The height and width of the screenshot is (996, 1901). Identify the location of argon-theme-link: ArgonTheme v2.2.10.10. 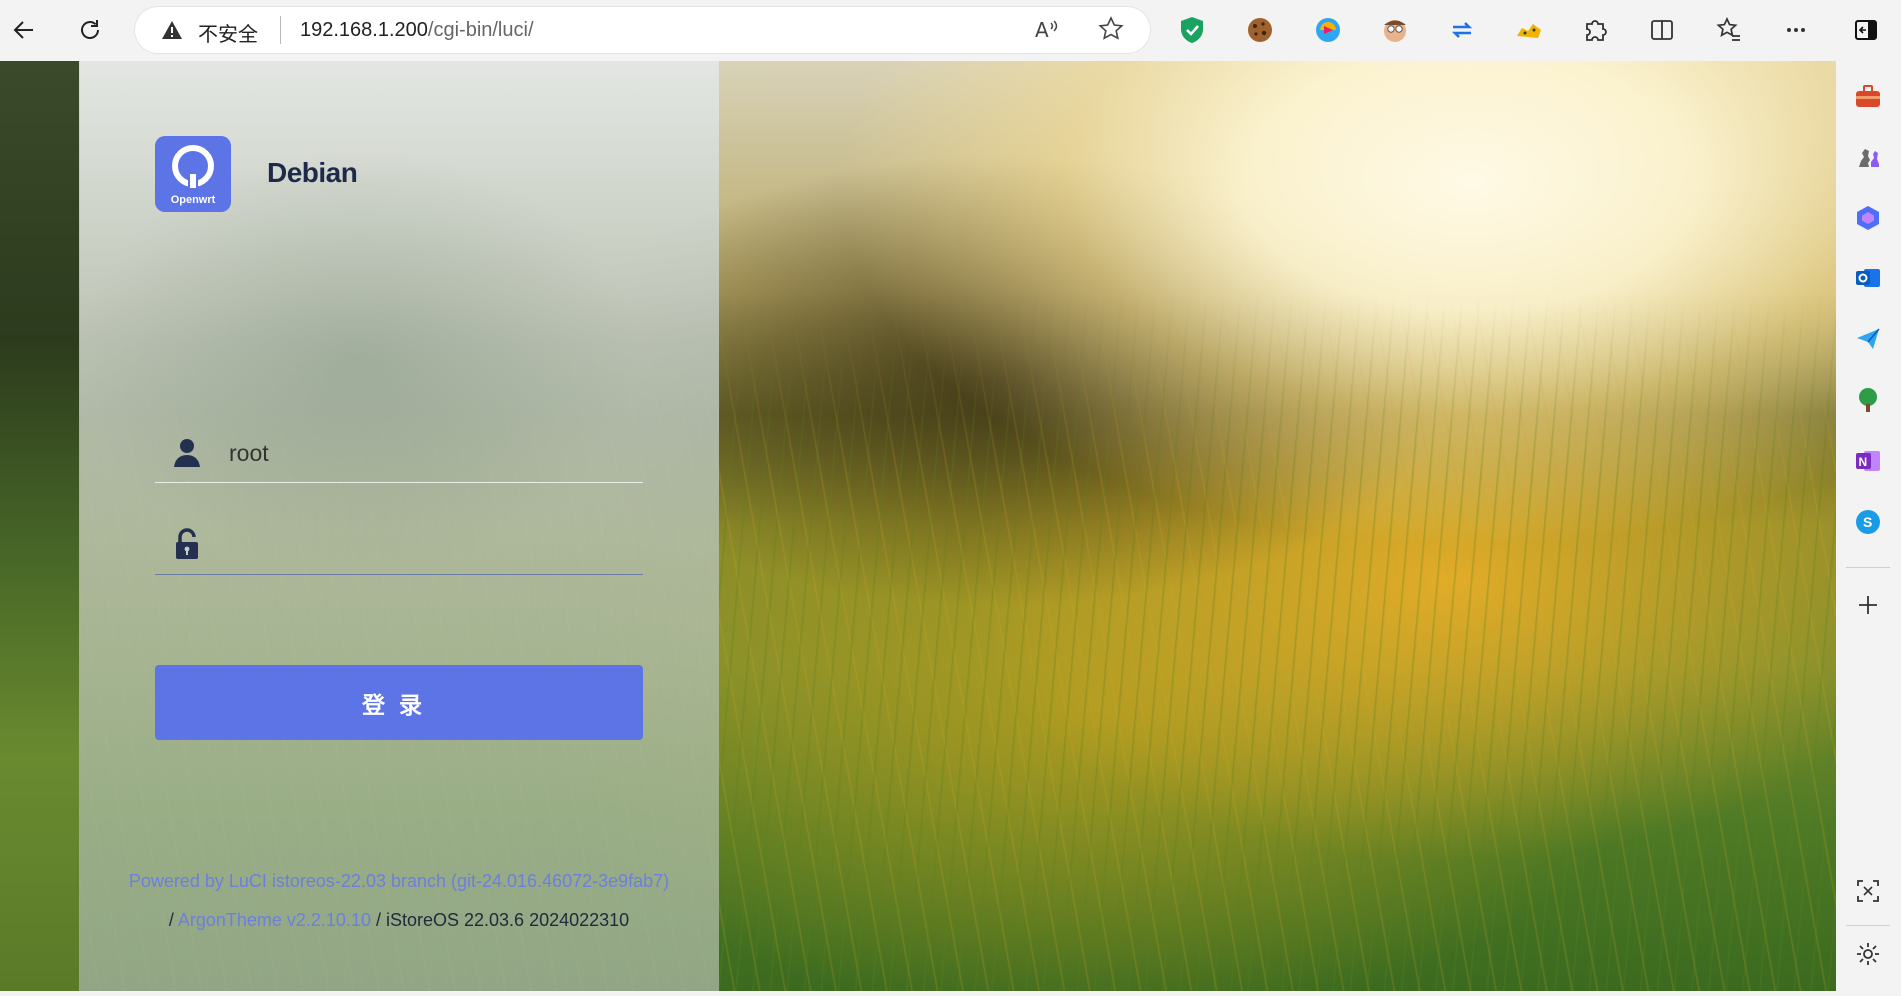
(274, 920).